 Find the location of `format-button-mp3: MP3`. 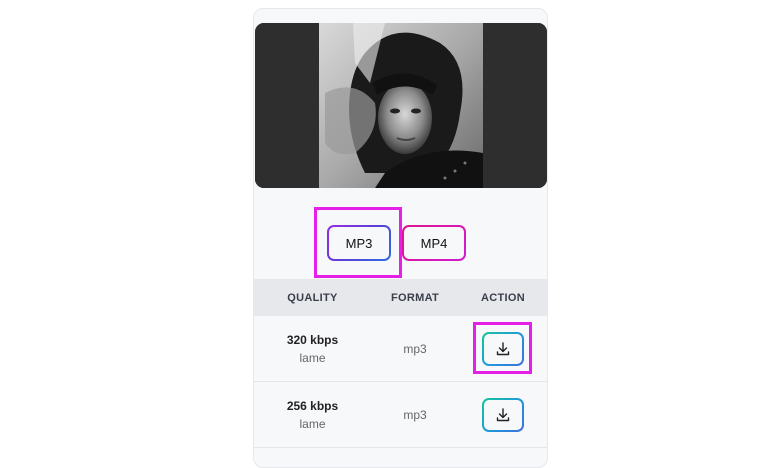

format-button-mp3: MP3 is located at coordinates (359, 243).